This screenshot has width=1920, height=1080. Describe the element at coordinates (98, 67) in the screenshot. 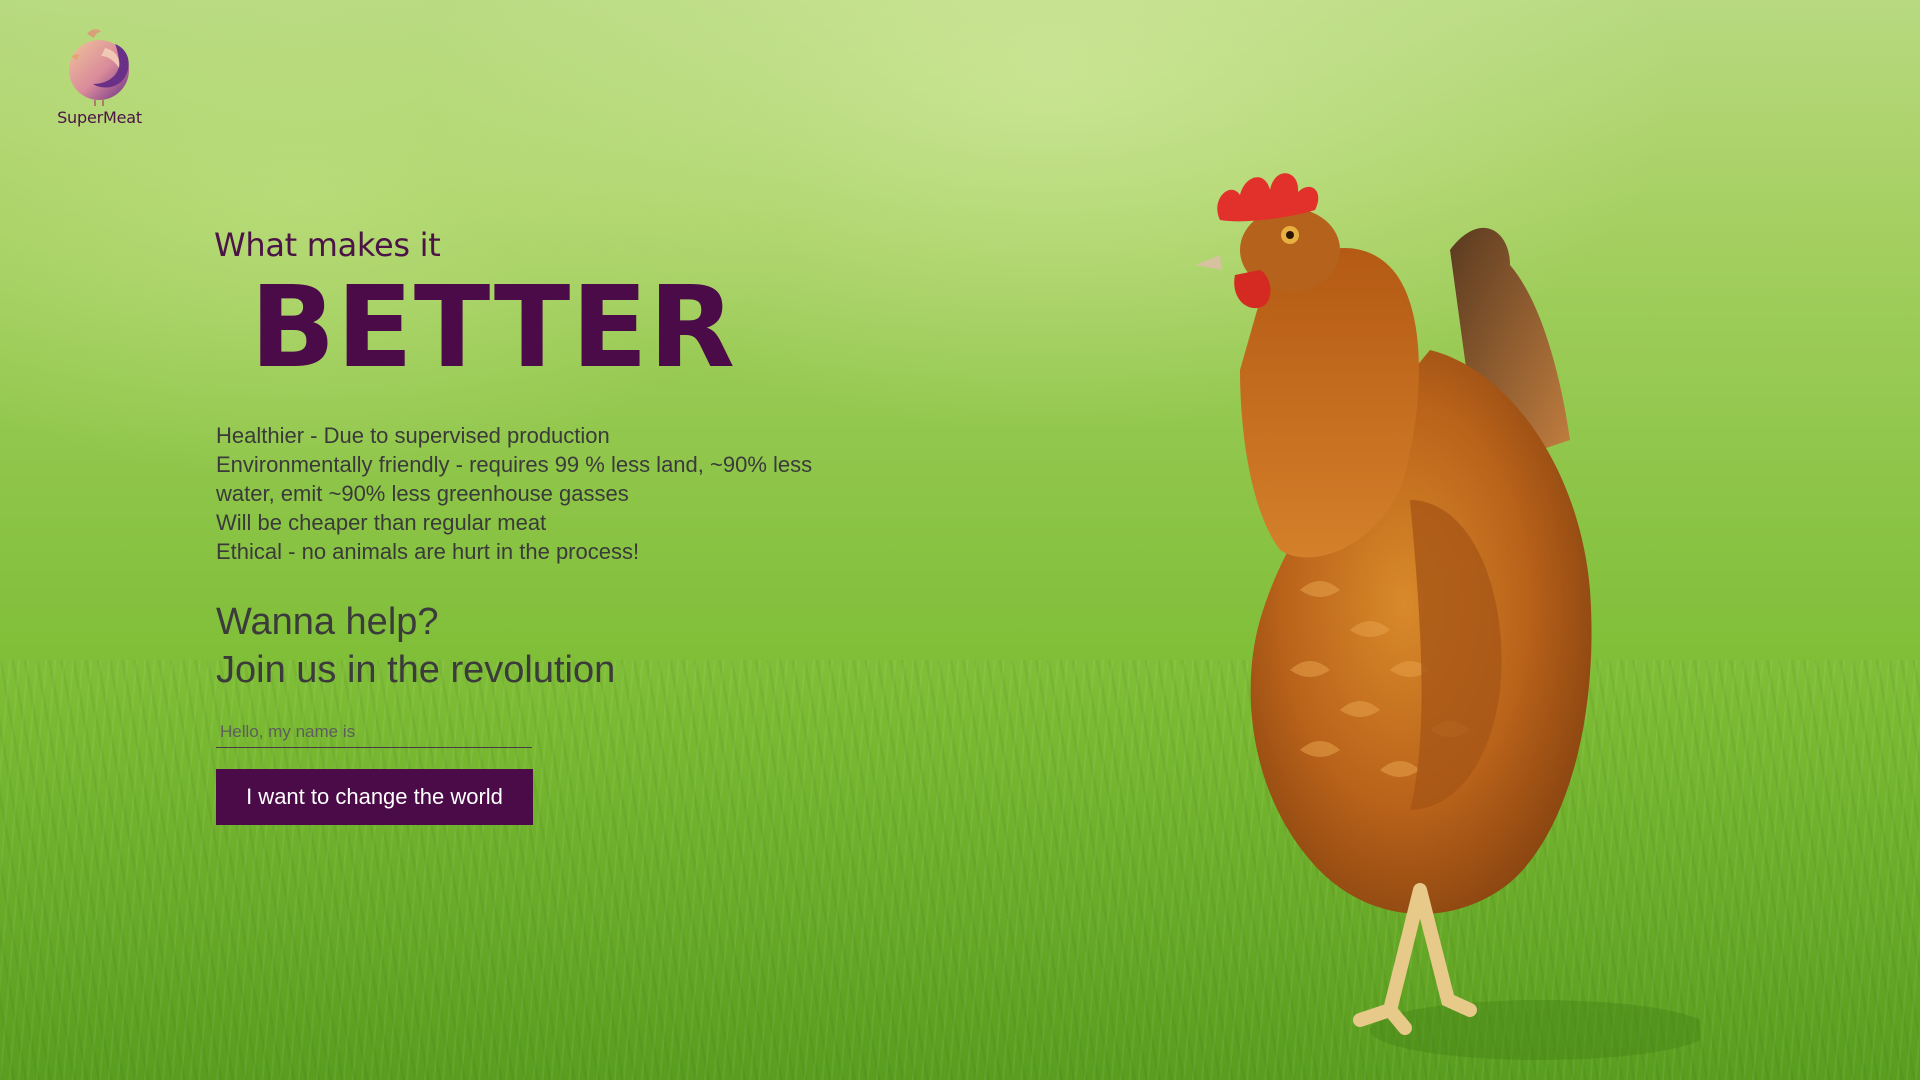

I see `chicken-logo-icon` at that location.